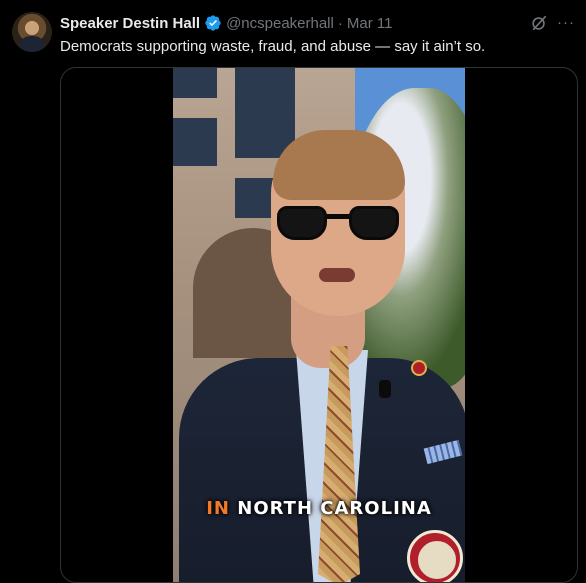  What do you see at coordinates (213, 23) in the screenshot?
I see `verified-badge-icon` at bounding box center [213, 23].